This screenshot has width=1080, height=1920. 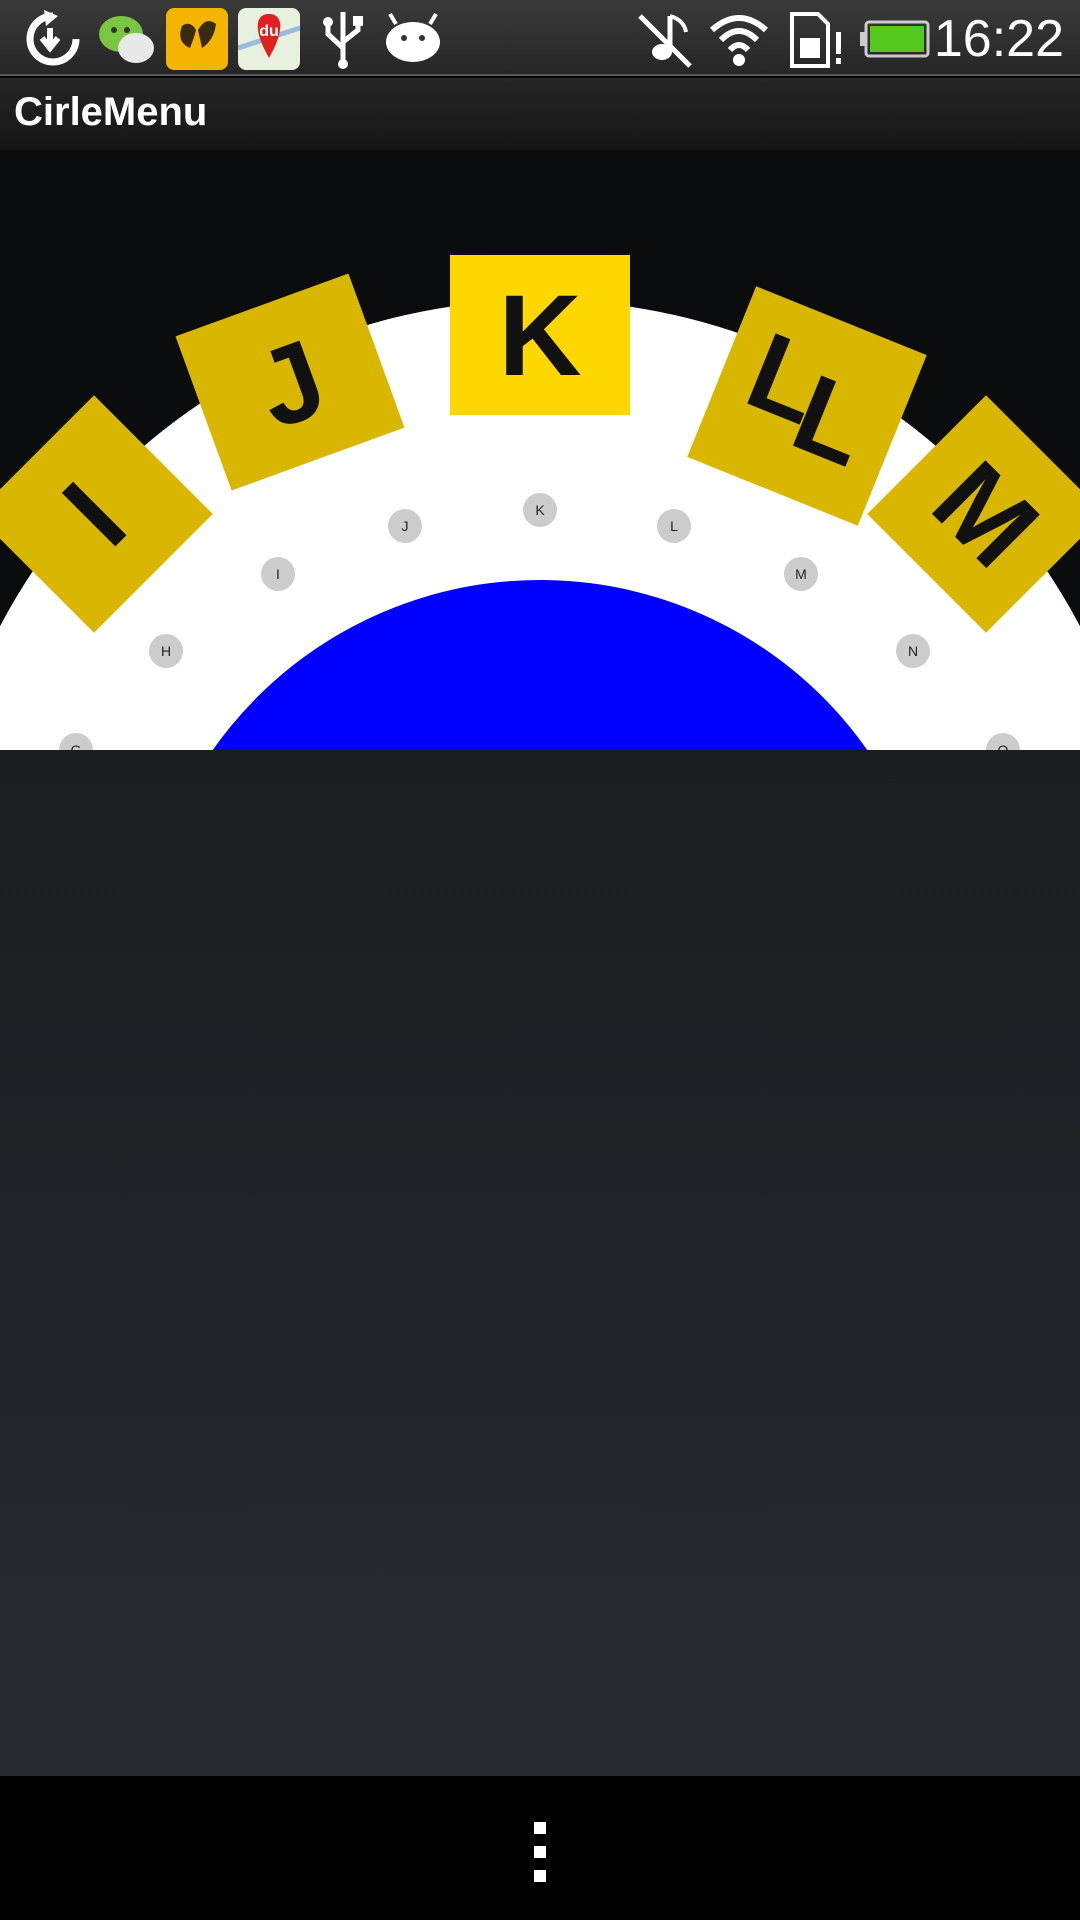 I want to click on inner-dot-k: K, so click(x=540, y=510).